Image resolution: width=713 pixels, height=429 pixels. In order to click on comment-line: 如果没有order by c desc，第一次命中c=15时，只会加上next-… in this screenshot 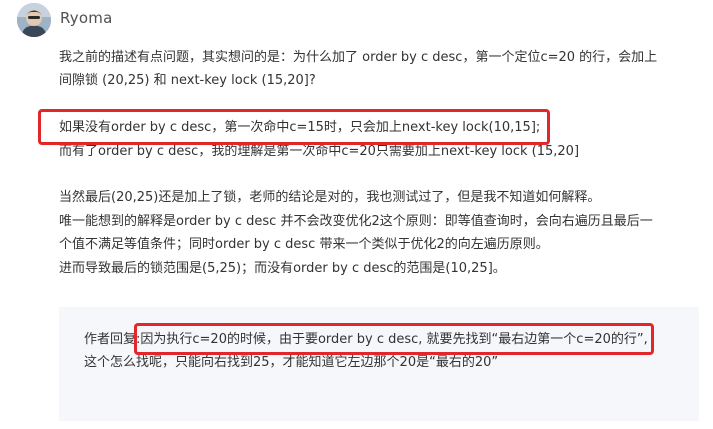, I will do `click(300, 128)`.